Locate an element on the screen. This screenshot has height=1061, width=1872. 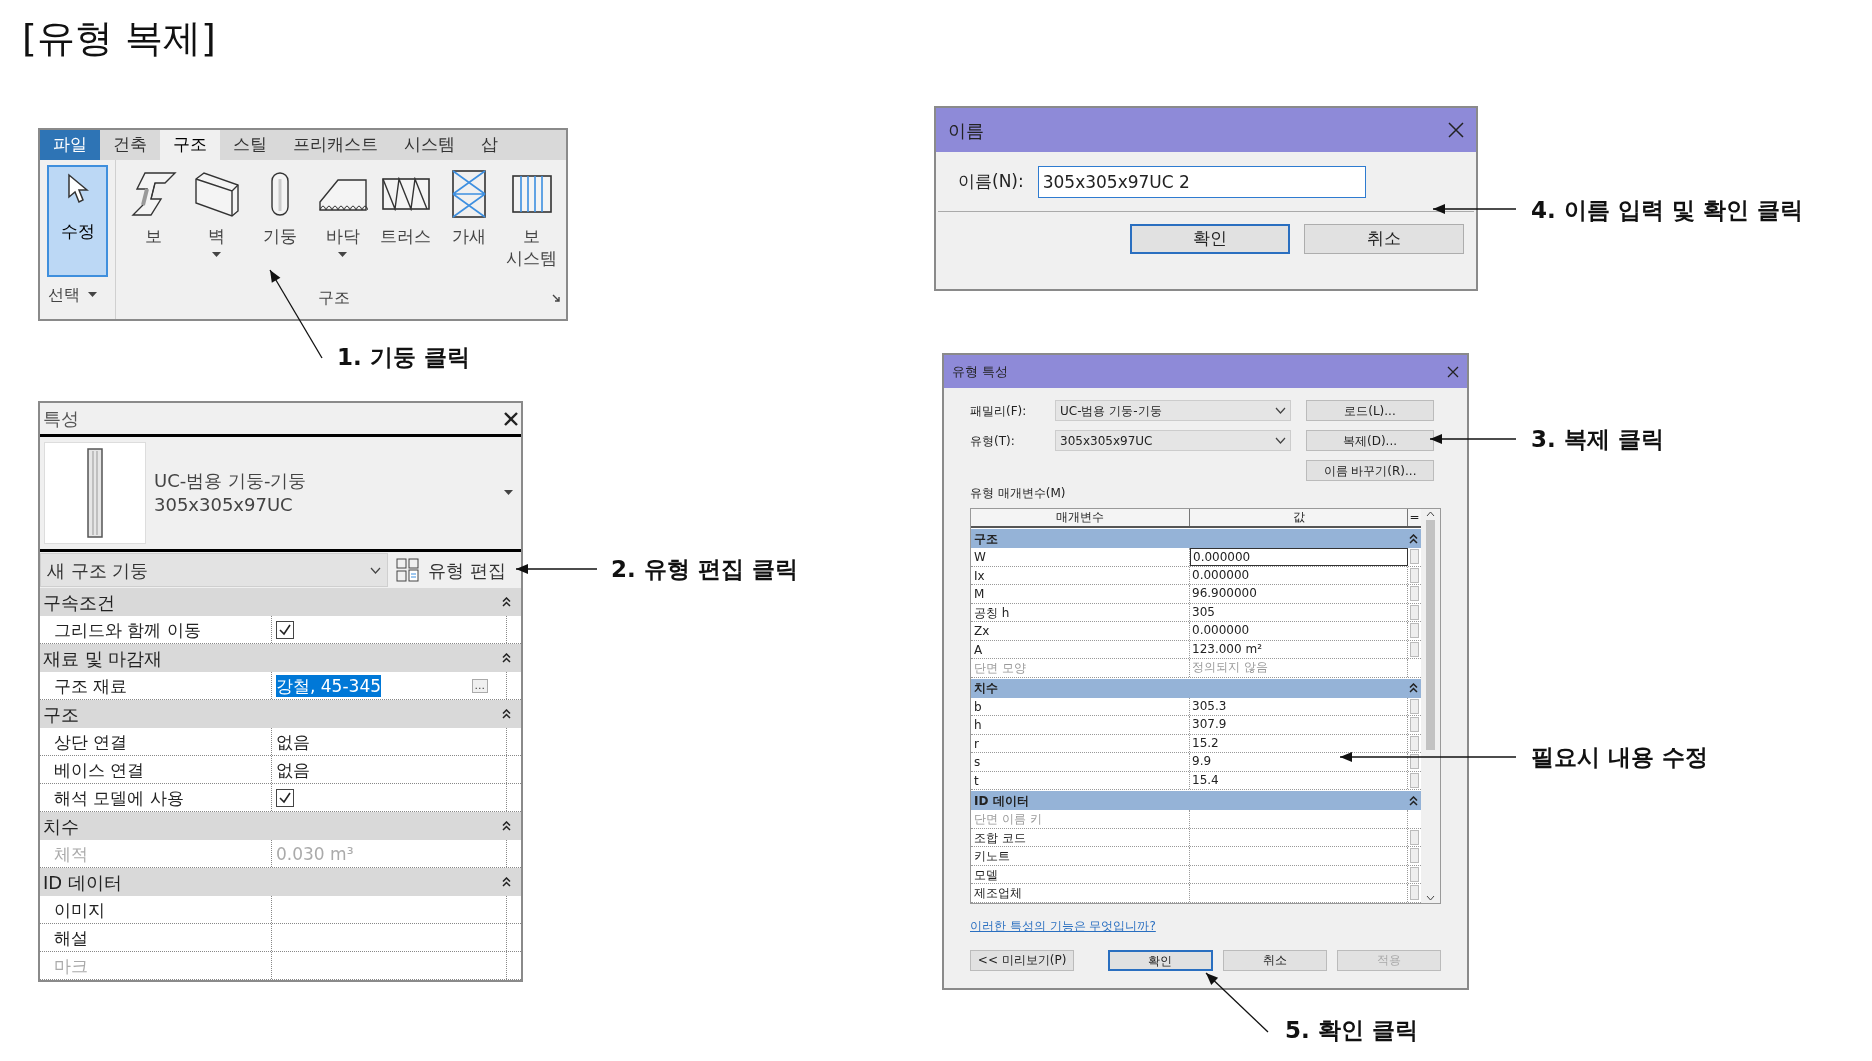
property-label: 상단 연결 is located at coordinates (156, 741).